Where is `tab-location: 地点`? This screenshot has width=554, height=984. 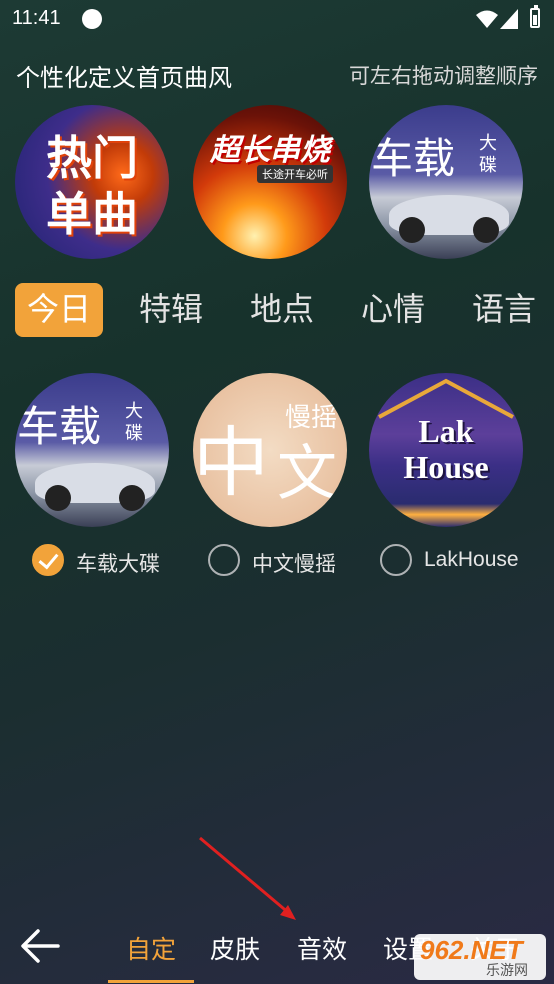 tab-location: 地点 is located at coordinates (282, 310).